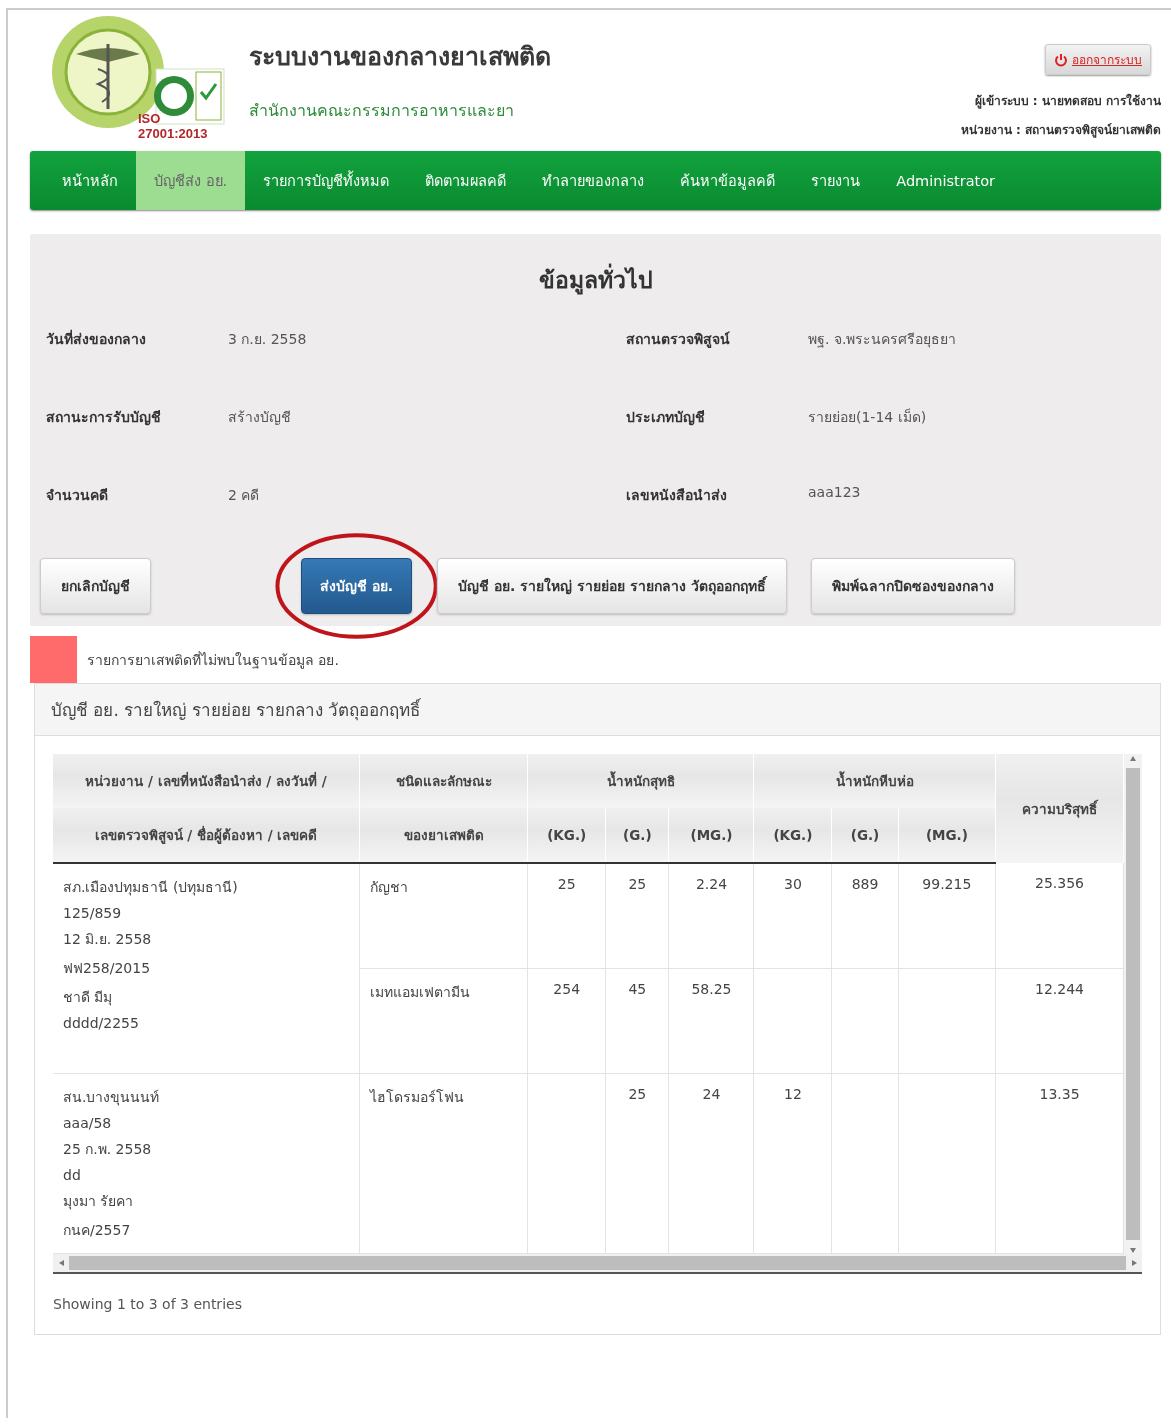 This screenshot has height=1425, width=1171. What do you see at coordinates (443, 835) in the screenshot?
I see `column-header: ของยาเสพติด` at bounding box center [443, 835].